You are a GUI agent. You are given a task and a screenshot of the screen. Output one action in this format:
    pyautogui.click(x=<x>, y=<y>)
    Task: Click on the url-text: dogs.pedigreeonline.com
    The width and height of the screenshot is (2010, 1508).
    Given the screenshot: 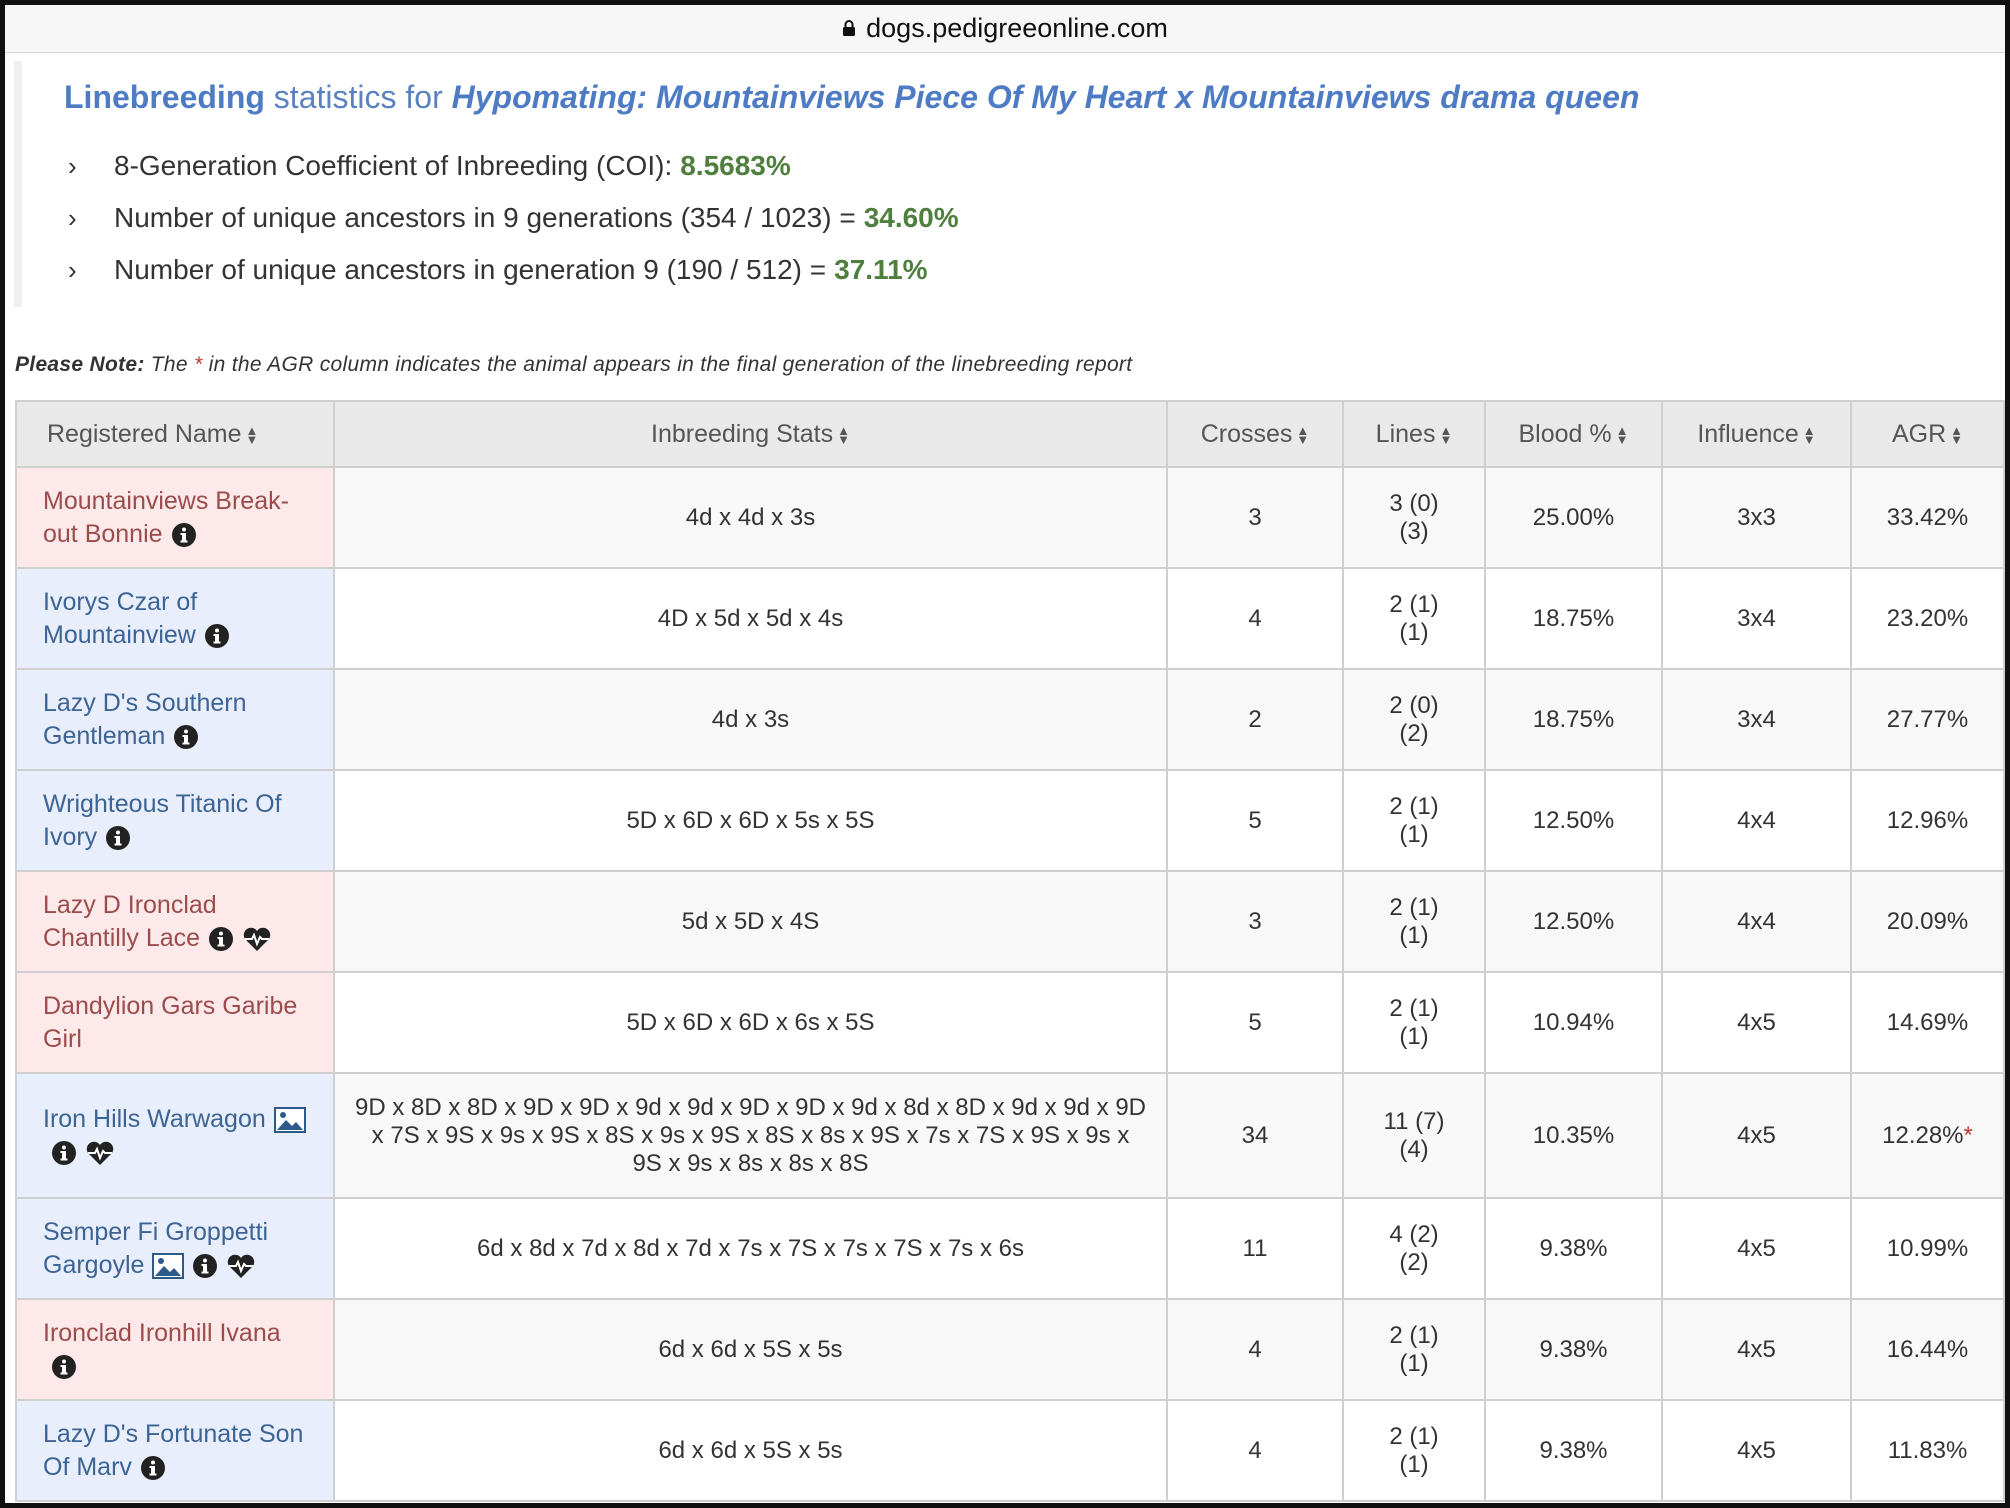 What is the action you would take?
    pyautogui.click(x=1017, y=28)
    